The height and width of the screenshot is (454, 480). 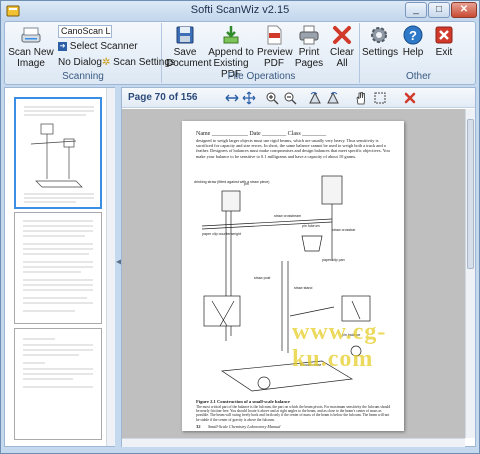 I want to click on label-paper-clip: paper clip pan, so click(x=333, y=260).